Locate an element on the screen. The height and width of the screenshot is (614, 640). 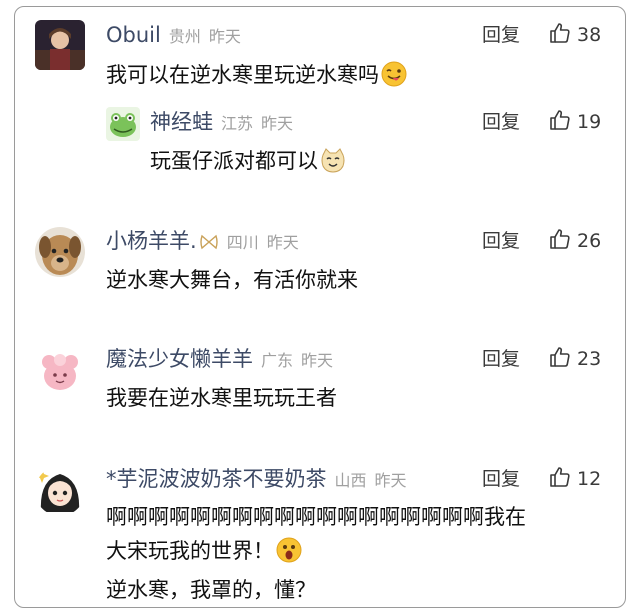
comment-text: 我可以在逆水寒里玩逆水寒吗 is located at coordinates (256, 77).